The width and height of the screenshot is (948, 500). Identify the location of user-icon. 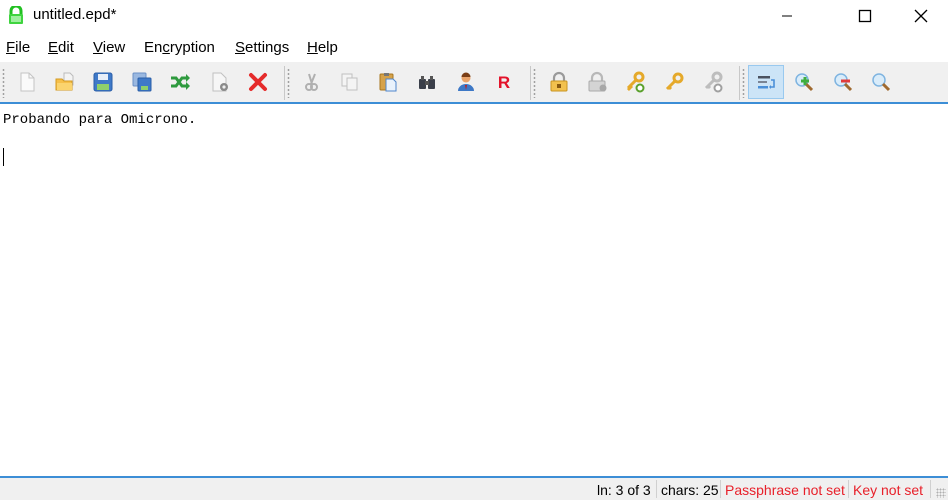
(466, 81).